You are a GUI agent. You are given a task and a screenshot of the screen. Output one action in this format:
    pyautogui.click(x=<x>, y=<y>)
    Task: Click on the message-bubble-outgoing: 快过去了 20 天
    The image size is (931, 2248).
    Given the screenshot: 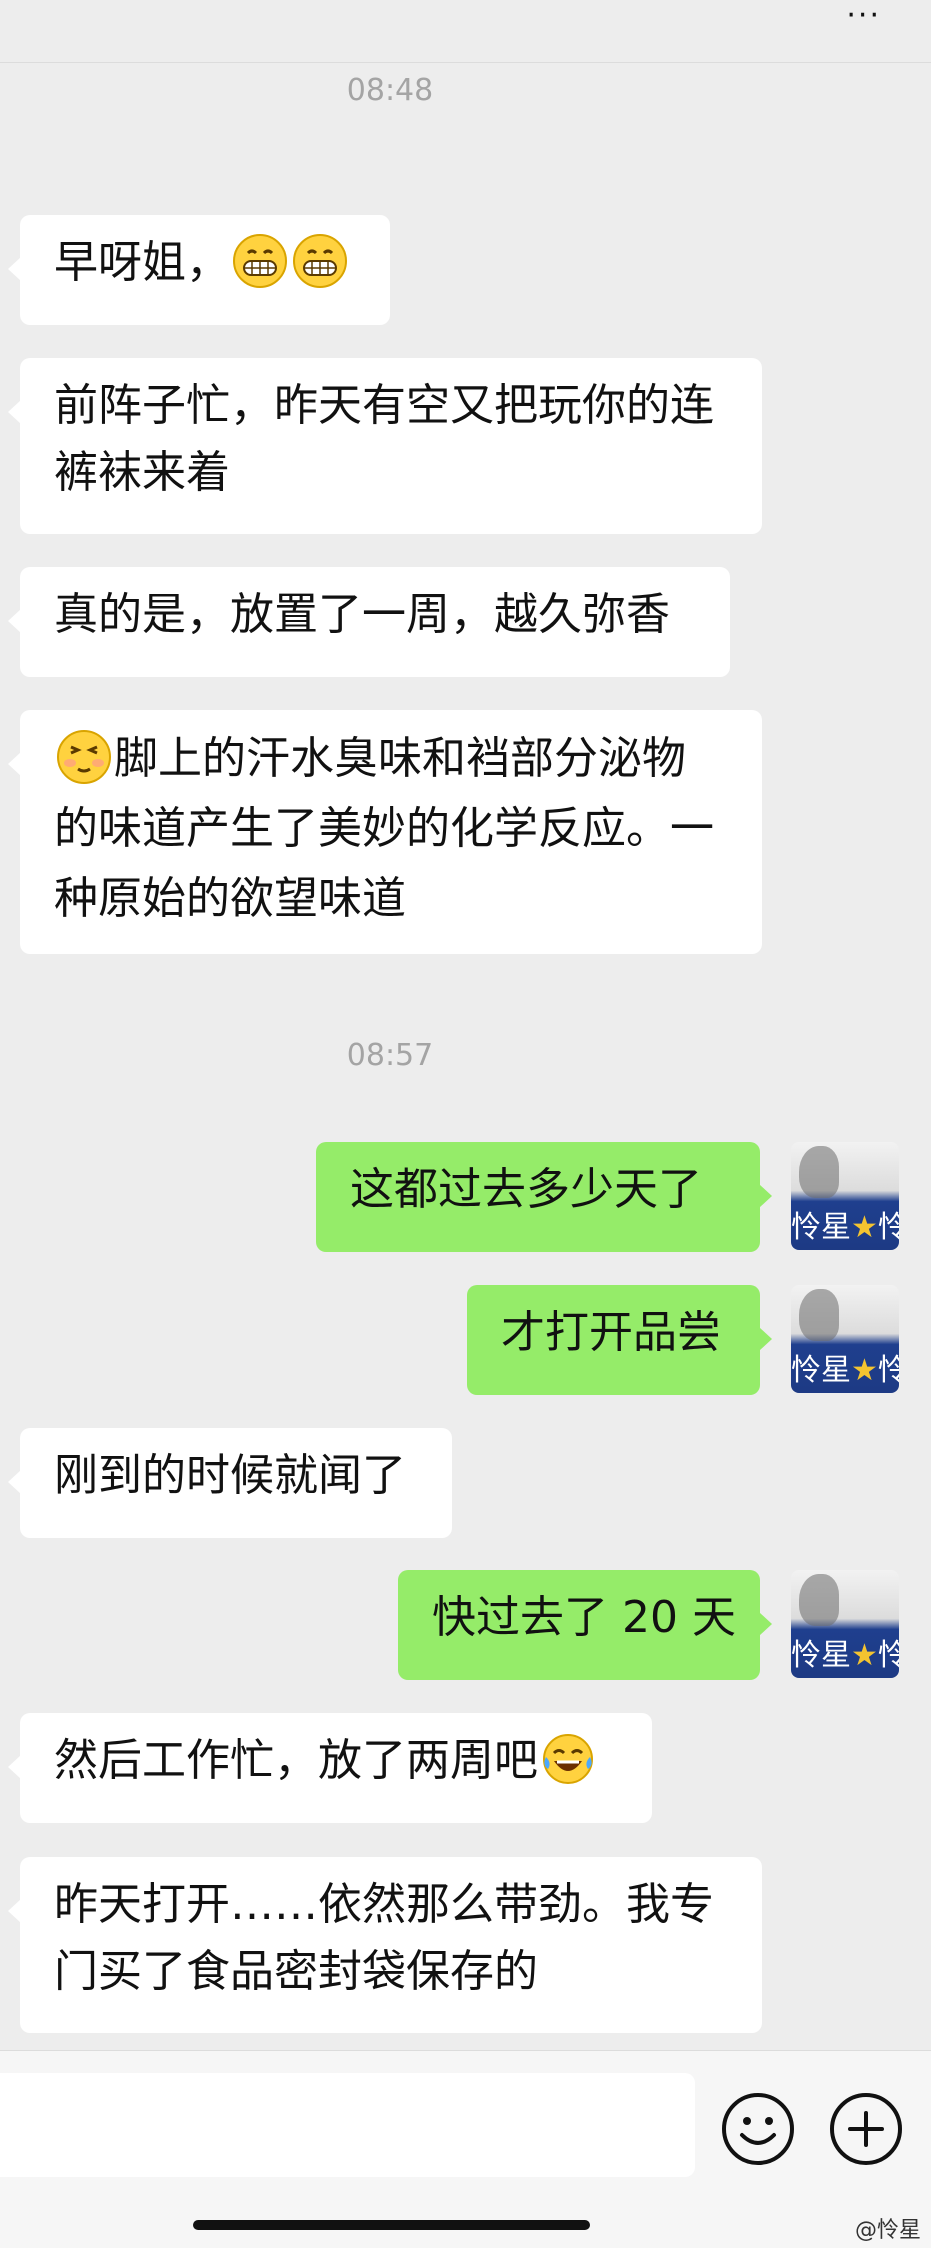 What is the action you would take?
    pyautogui.click(x=585, y=1625)
    